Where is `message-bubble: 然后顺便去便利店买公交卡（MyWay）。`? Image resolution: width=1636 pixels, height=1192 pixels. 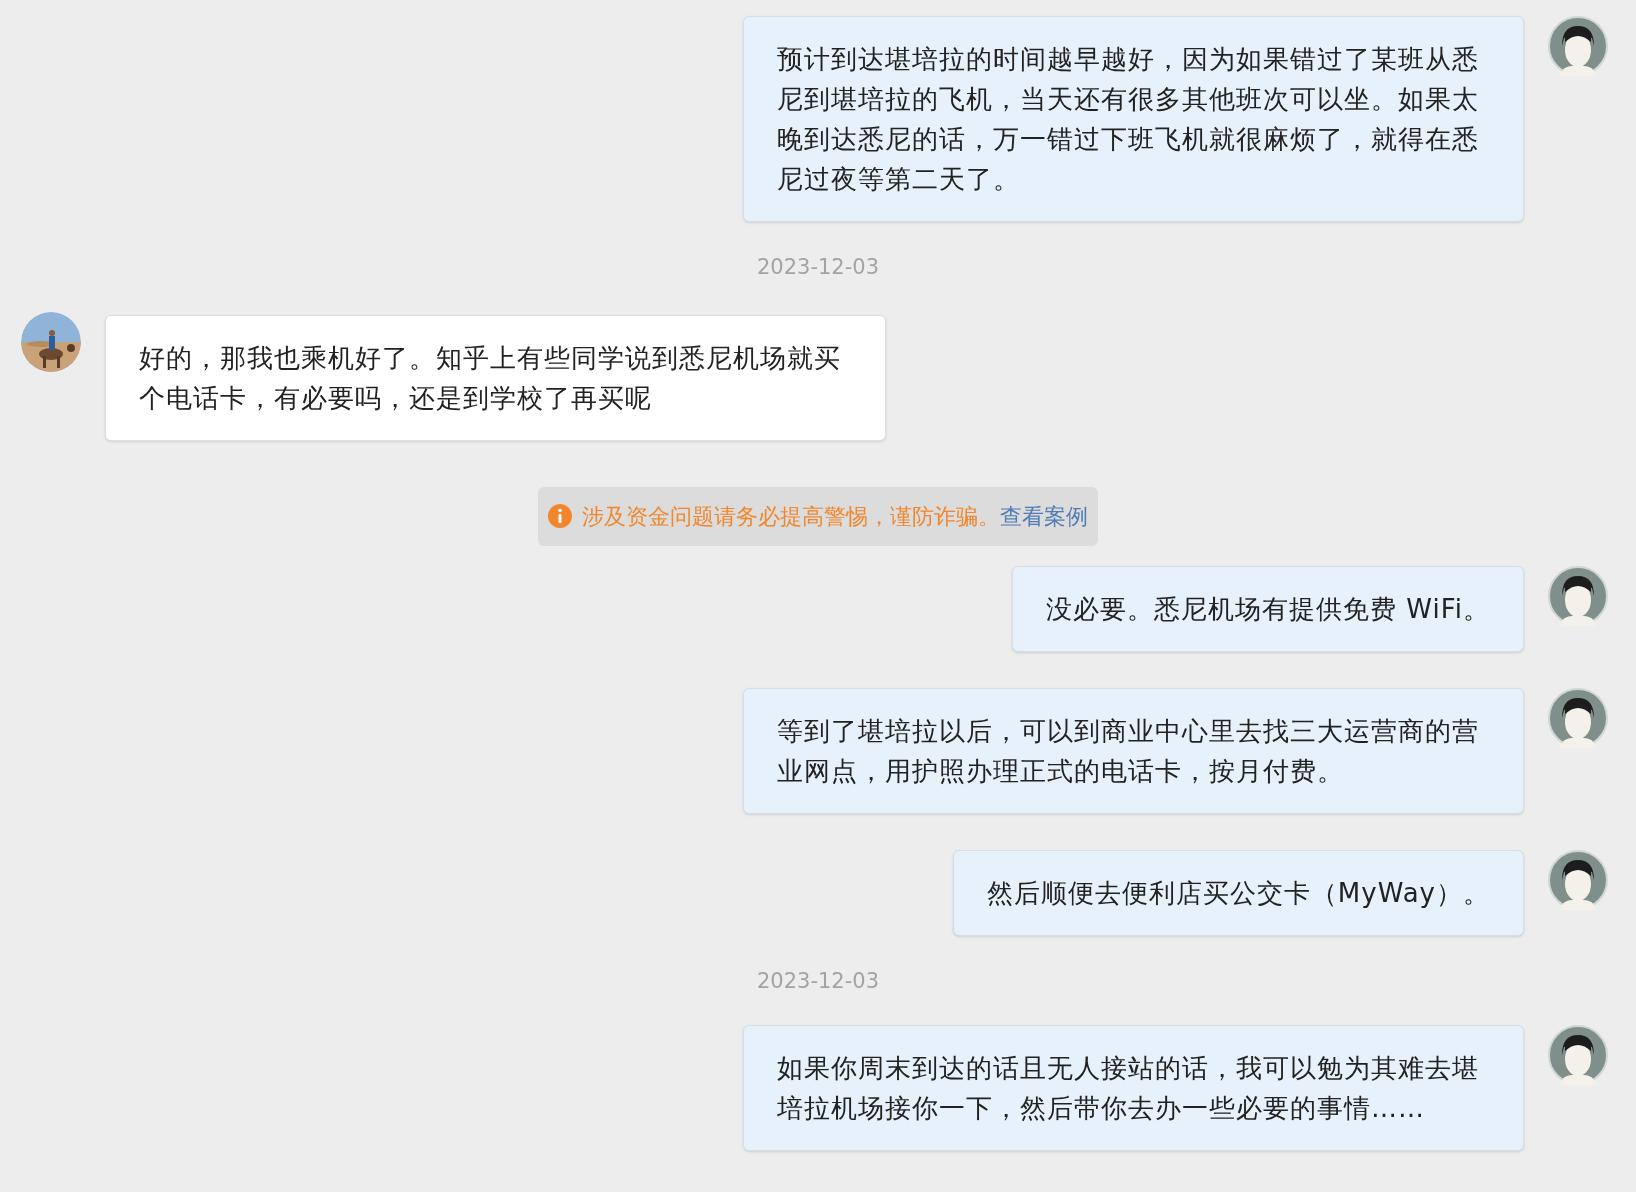 message-bubble: 然后顺便去便利店买公交卡（MyWay）。 is located at coordinates (1238, 892).